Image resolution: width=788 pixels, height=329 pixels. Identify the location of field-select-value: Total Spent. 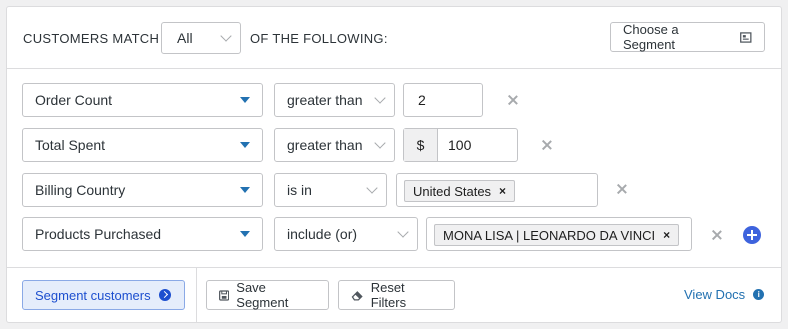
(70, 145).